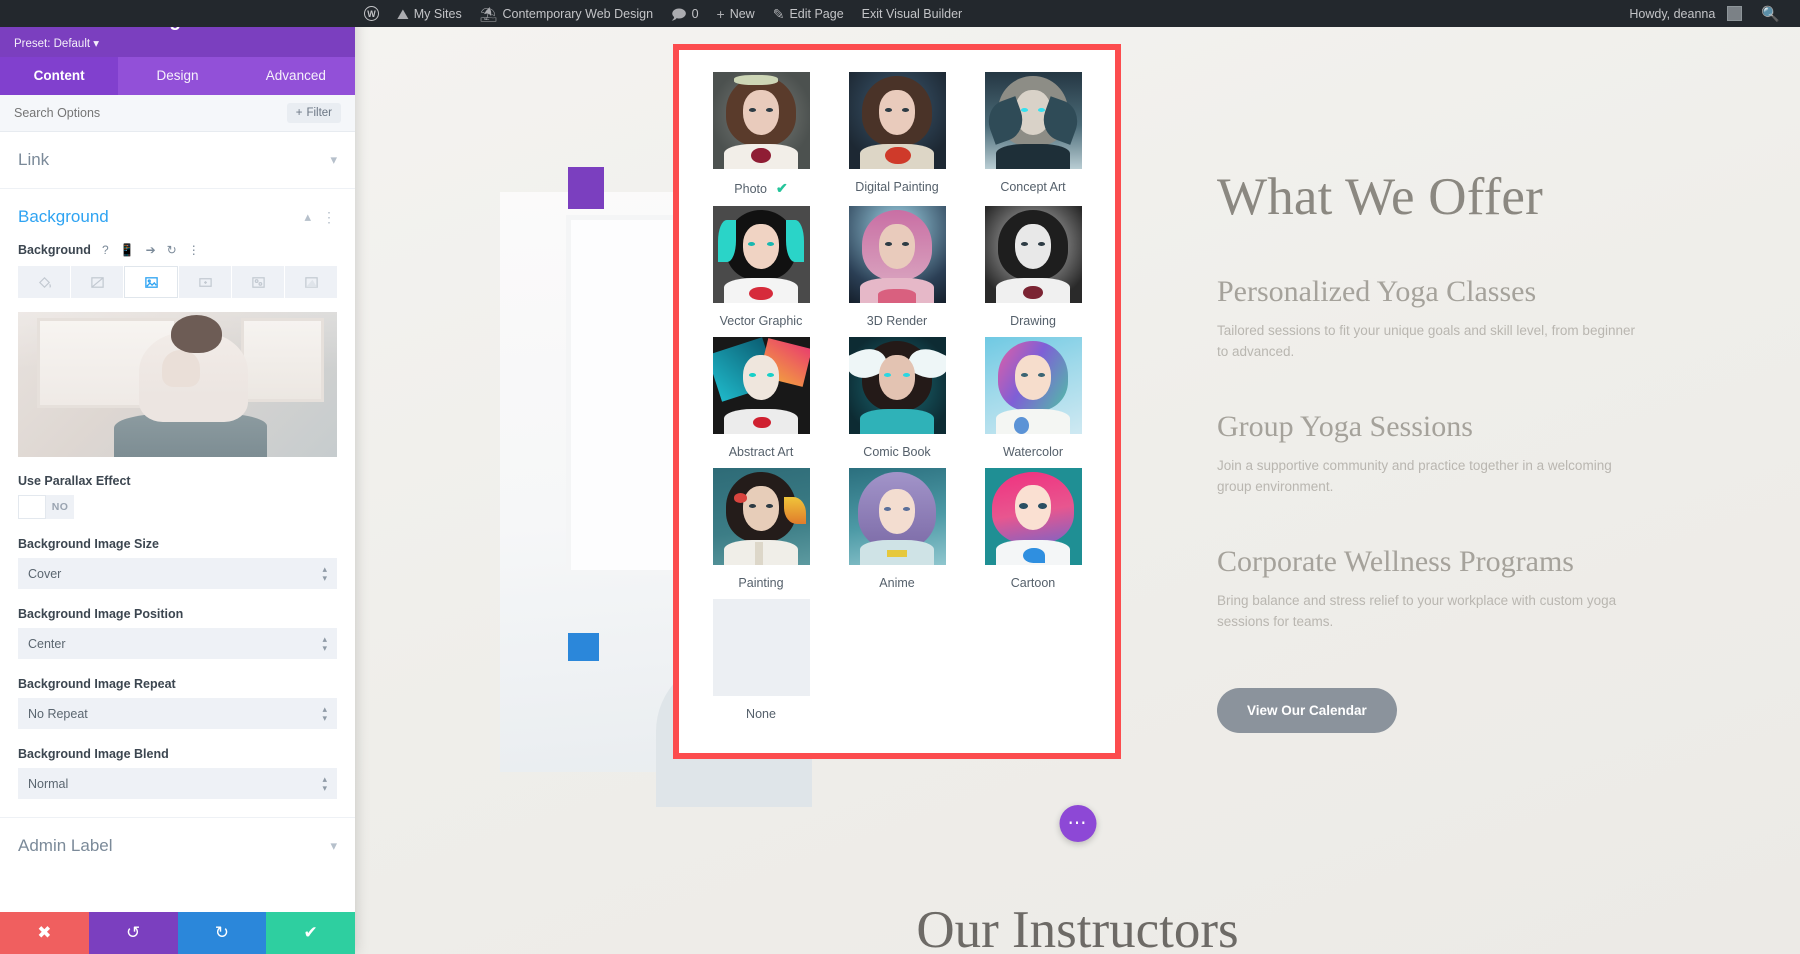  Describe the element at coordinates (177, 43) in the screenshot. I see `panel-preset: Preset: Default ▾` at that location.